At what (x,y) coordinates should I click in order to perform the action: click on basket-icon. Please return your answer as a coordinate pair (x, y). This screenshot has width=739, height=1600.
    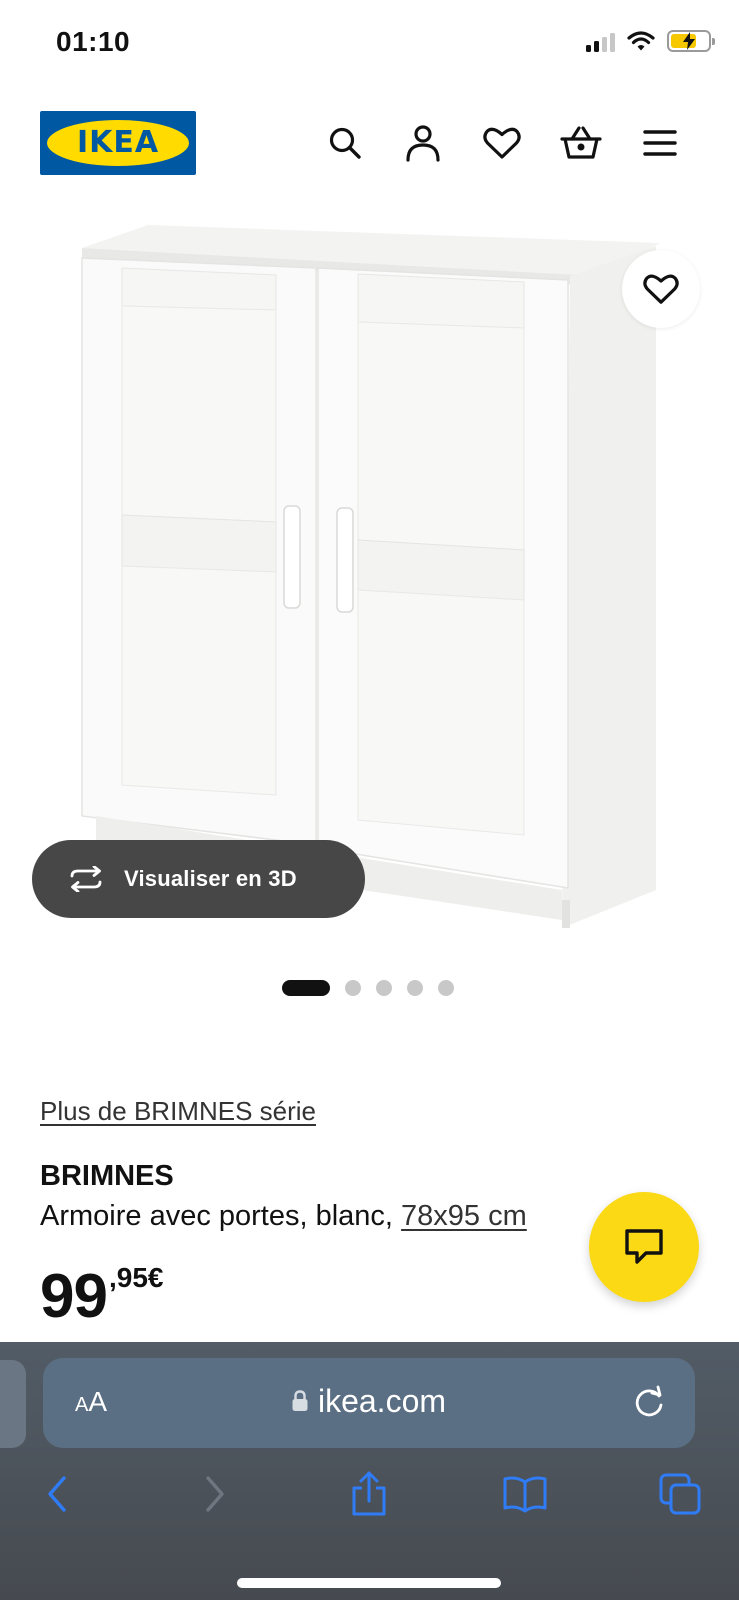
    Looking at the image, I should click on (581, 143).